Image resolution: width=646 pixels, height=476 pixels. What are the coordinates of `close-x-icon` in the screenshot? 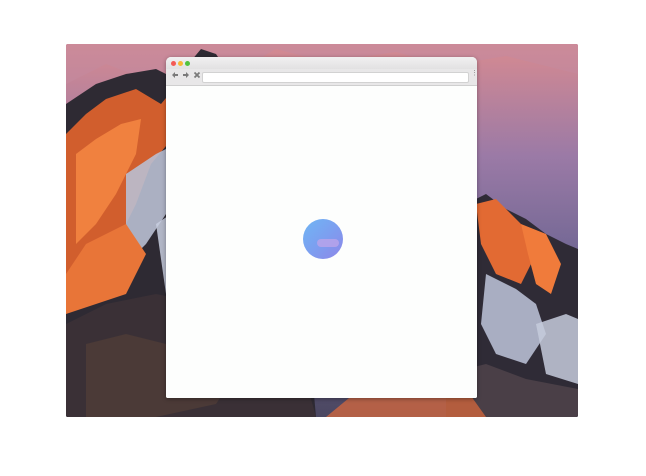 It's located at (196, 75).